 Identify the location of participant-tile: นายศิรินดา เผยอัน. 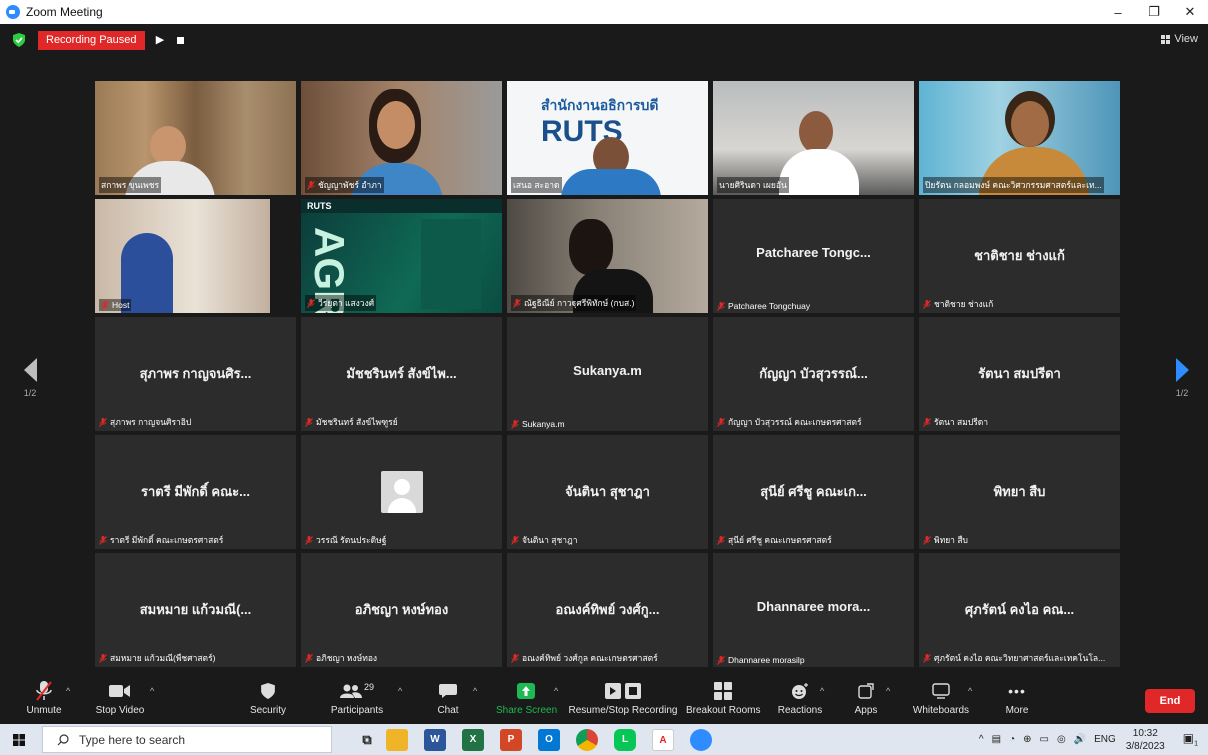
(813, 138).